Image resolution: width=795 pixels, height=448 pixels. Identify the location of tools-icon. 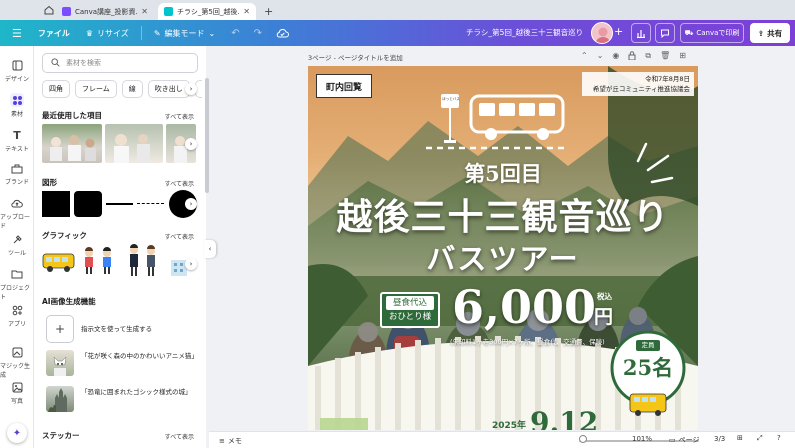
(17, 239).